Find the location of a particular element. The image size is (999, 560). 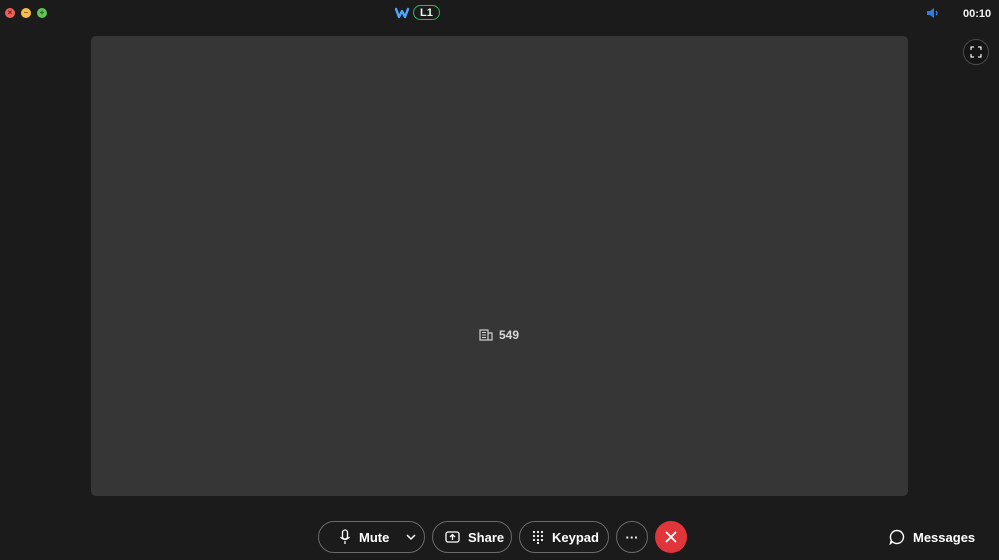

building-icon is located at coordinates (486, 335).